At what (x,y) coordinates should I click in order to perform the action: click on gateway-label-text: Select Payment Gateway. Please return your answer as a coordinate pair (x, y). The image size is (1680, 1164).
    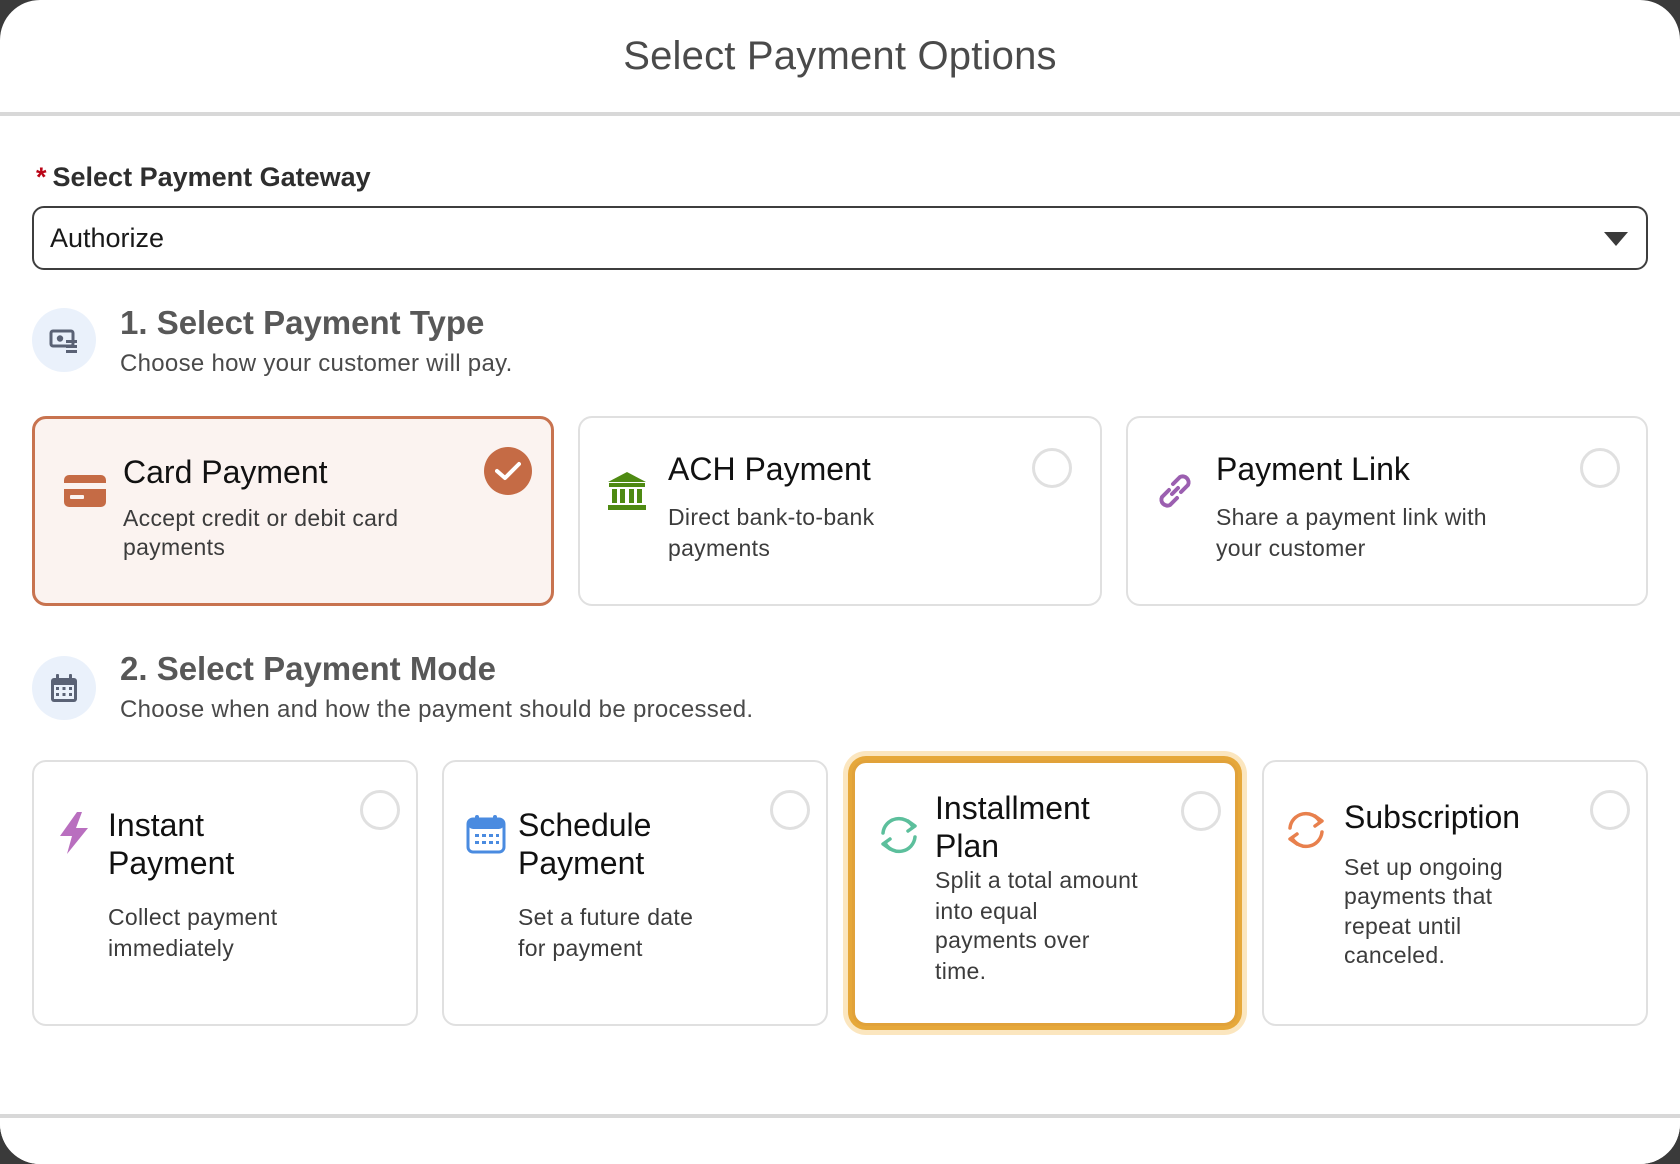
    Looking at the image, I should click on (211, 177).